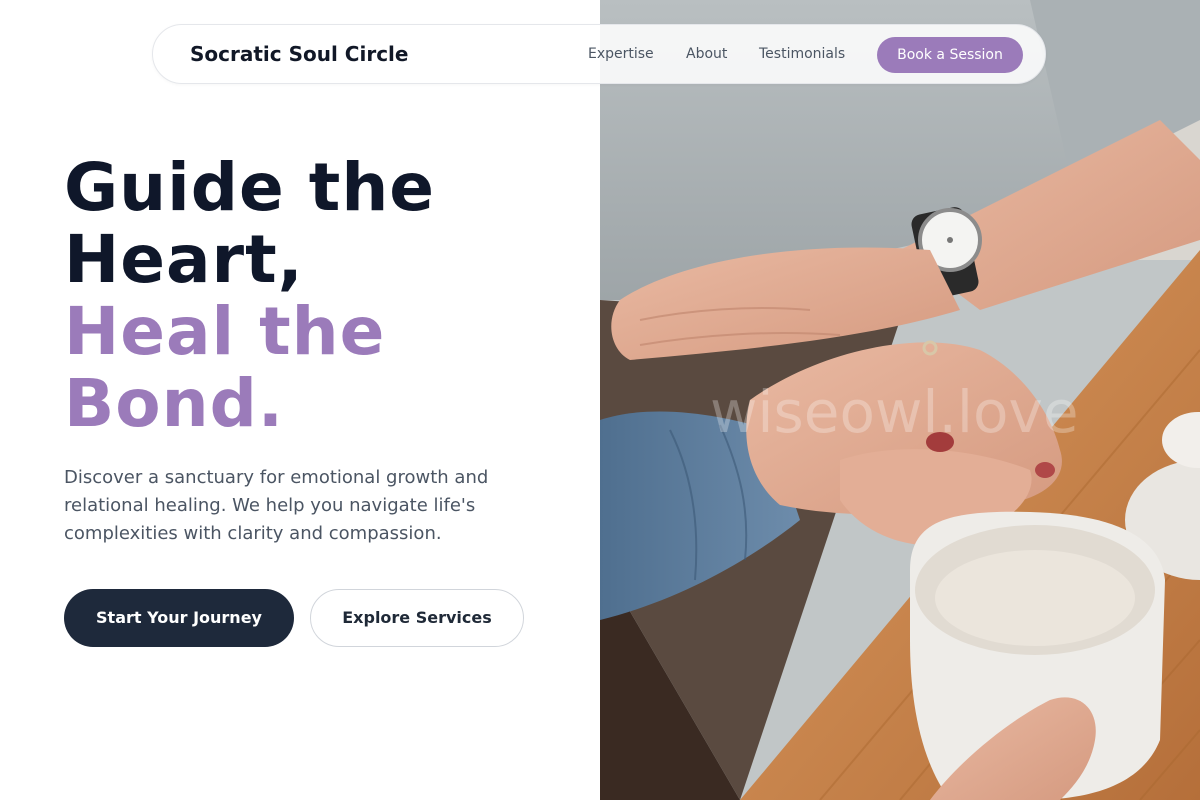 This screenshot has width=1200, height=800. Describe the element at coordinates (184, 259) in the screenshot. I see `headline-line-2: Heart,` at that location.